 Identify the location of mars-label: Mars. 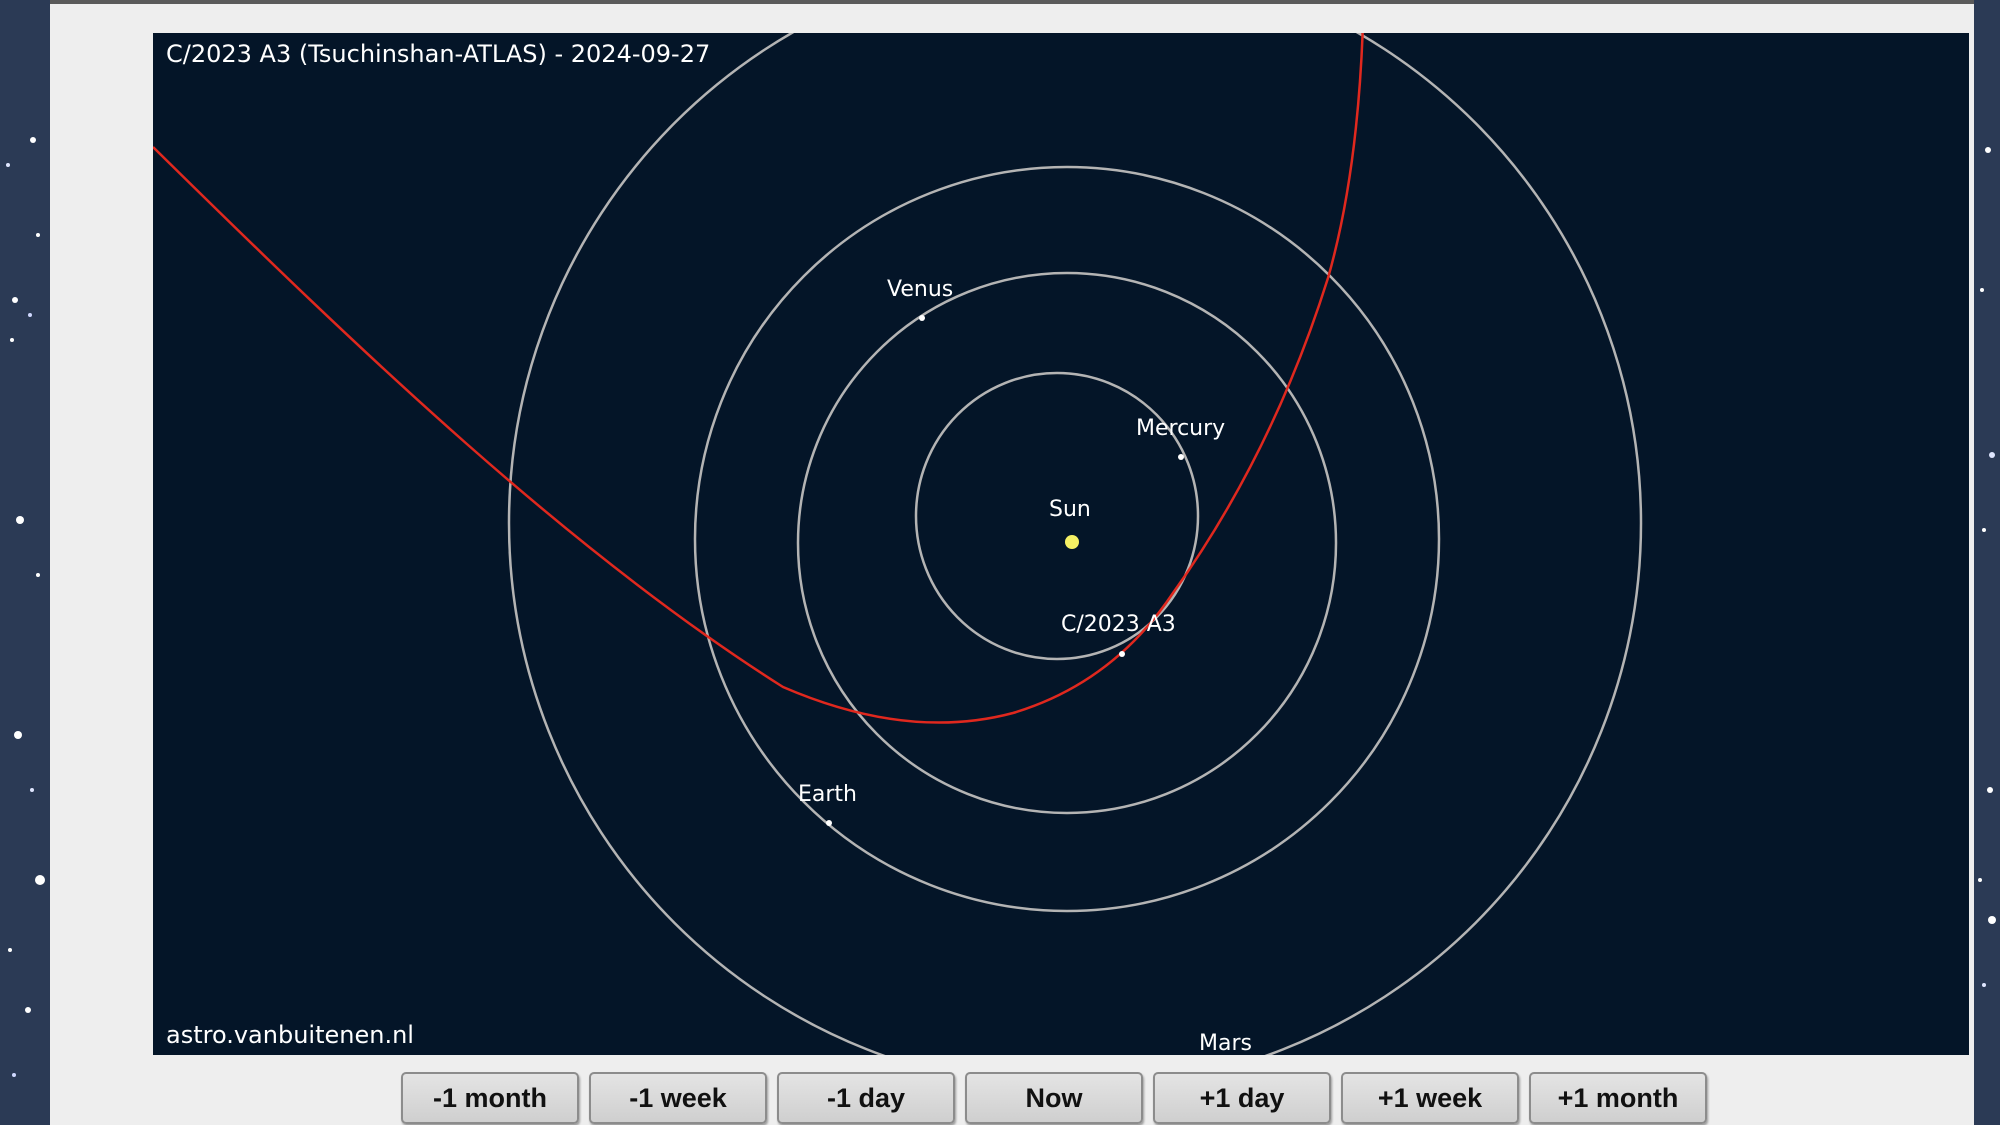
(1225, 1043).